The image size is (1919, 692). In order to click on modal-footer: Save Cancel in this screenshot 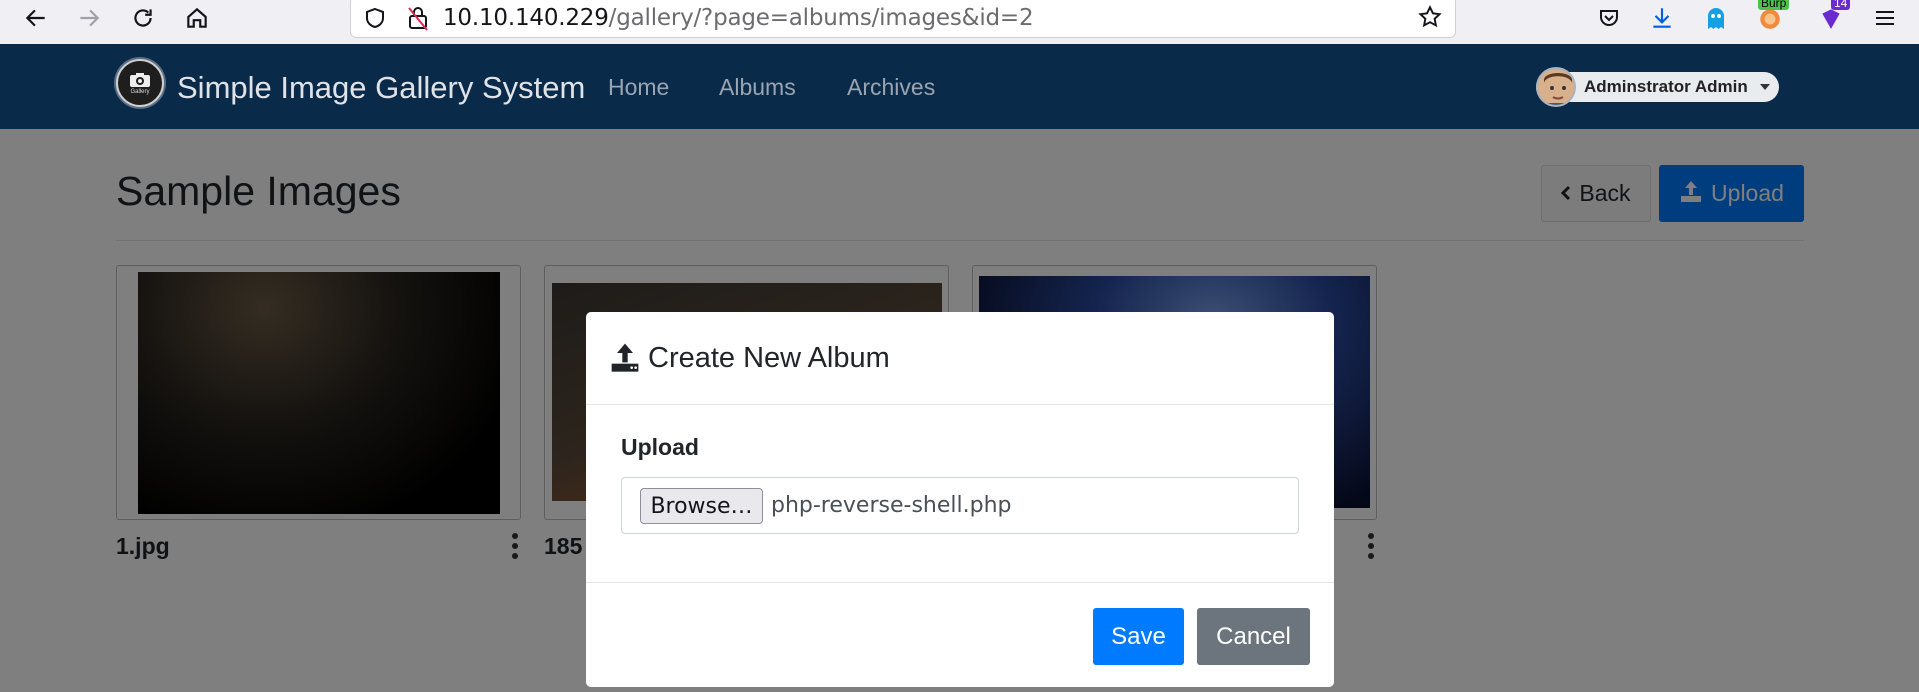, I will do `click(960, 634)`.